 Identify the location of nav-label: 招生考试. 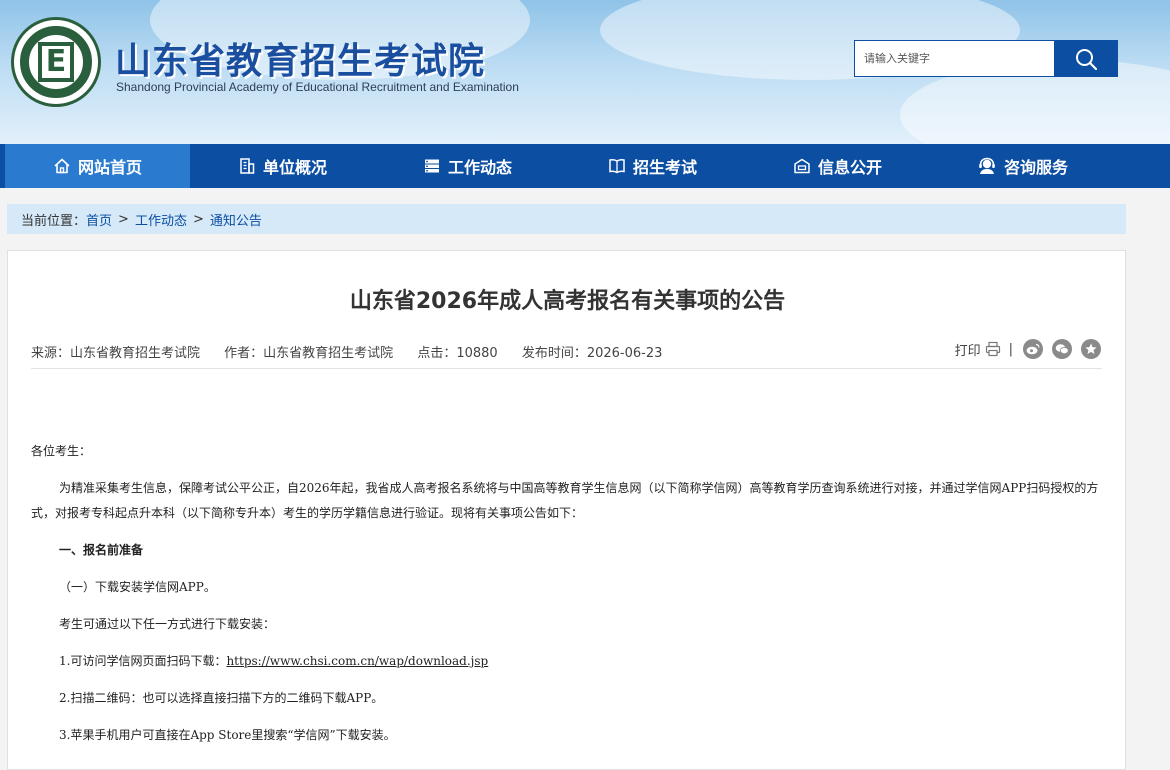
(664, 167).